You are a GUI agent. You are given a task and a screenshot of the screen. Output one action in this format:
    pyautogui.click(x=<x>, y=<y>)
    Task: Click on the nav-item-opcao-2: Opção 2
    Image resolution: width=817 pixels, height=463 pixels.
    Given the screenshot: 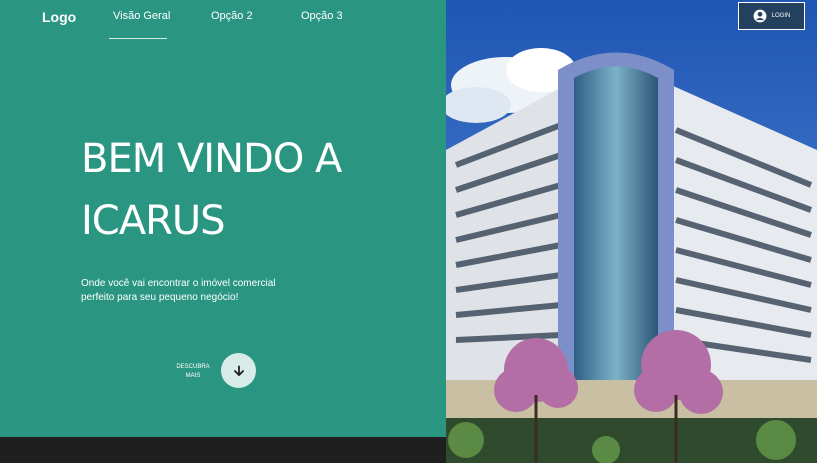 What is the action you would take?
    pyautogui.click(x=232, y=16)
    